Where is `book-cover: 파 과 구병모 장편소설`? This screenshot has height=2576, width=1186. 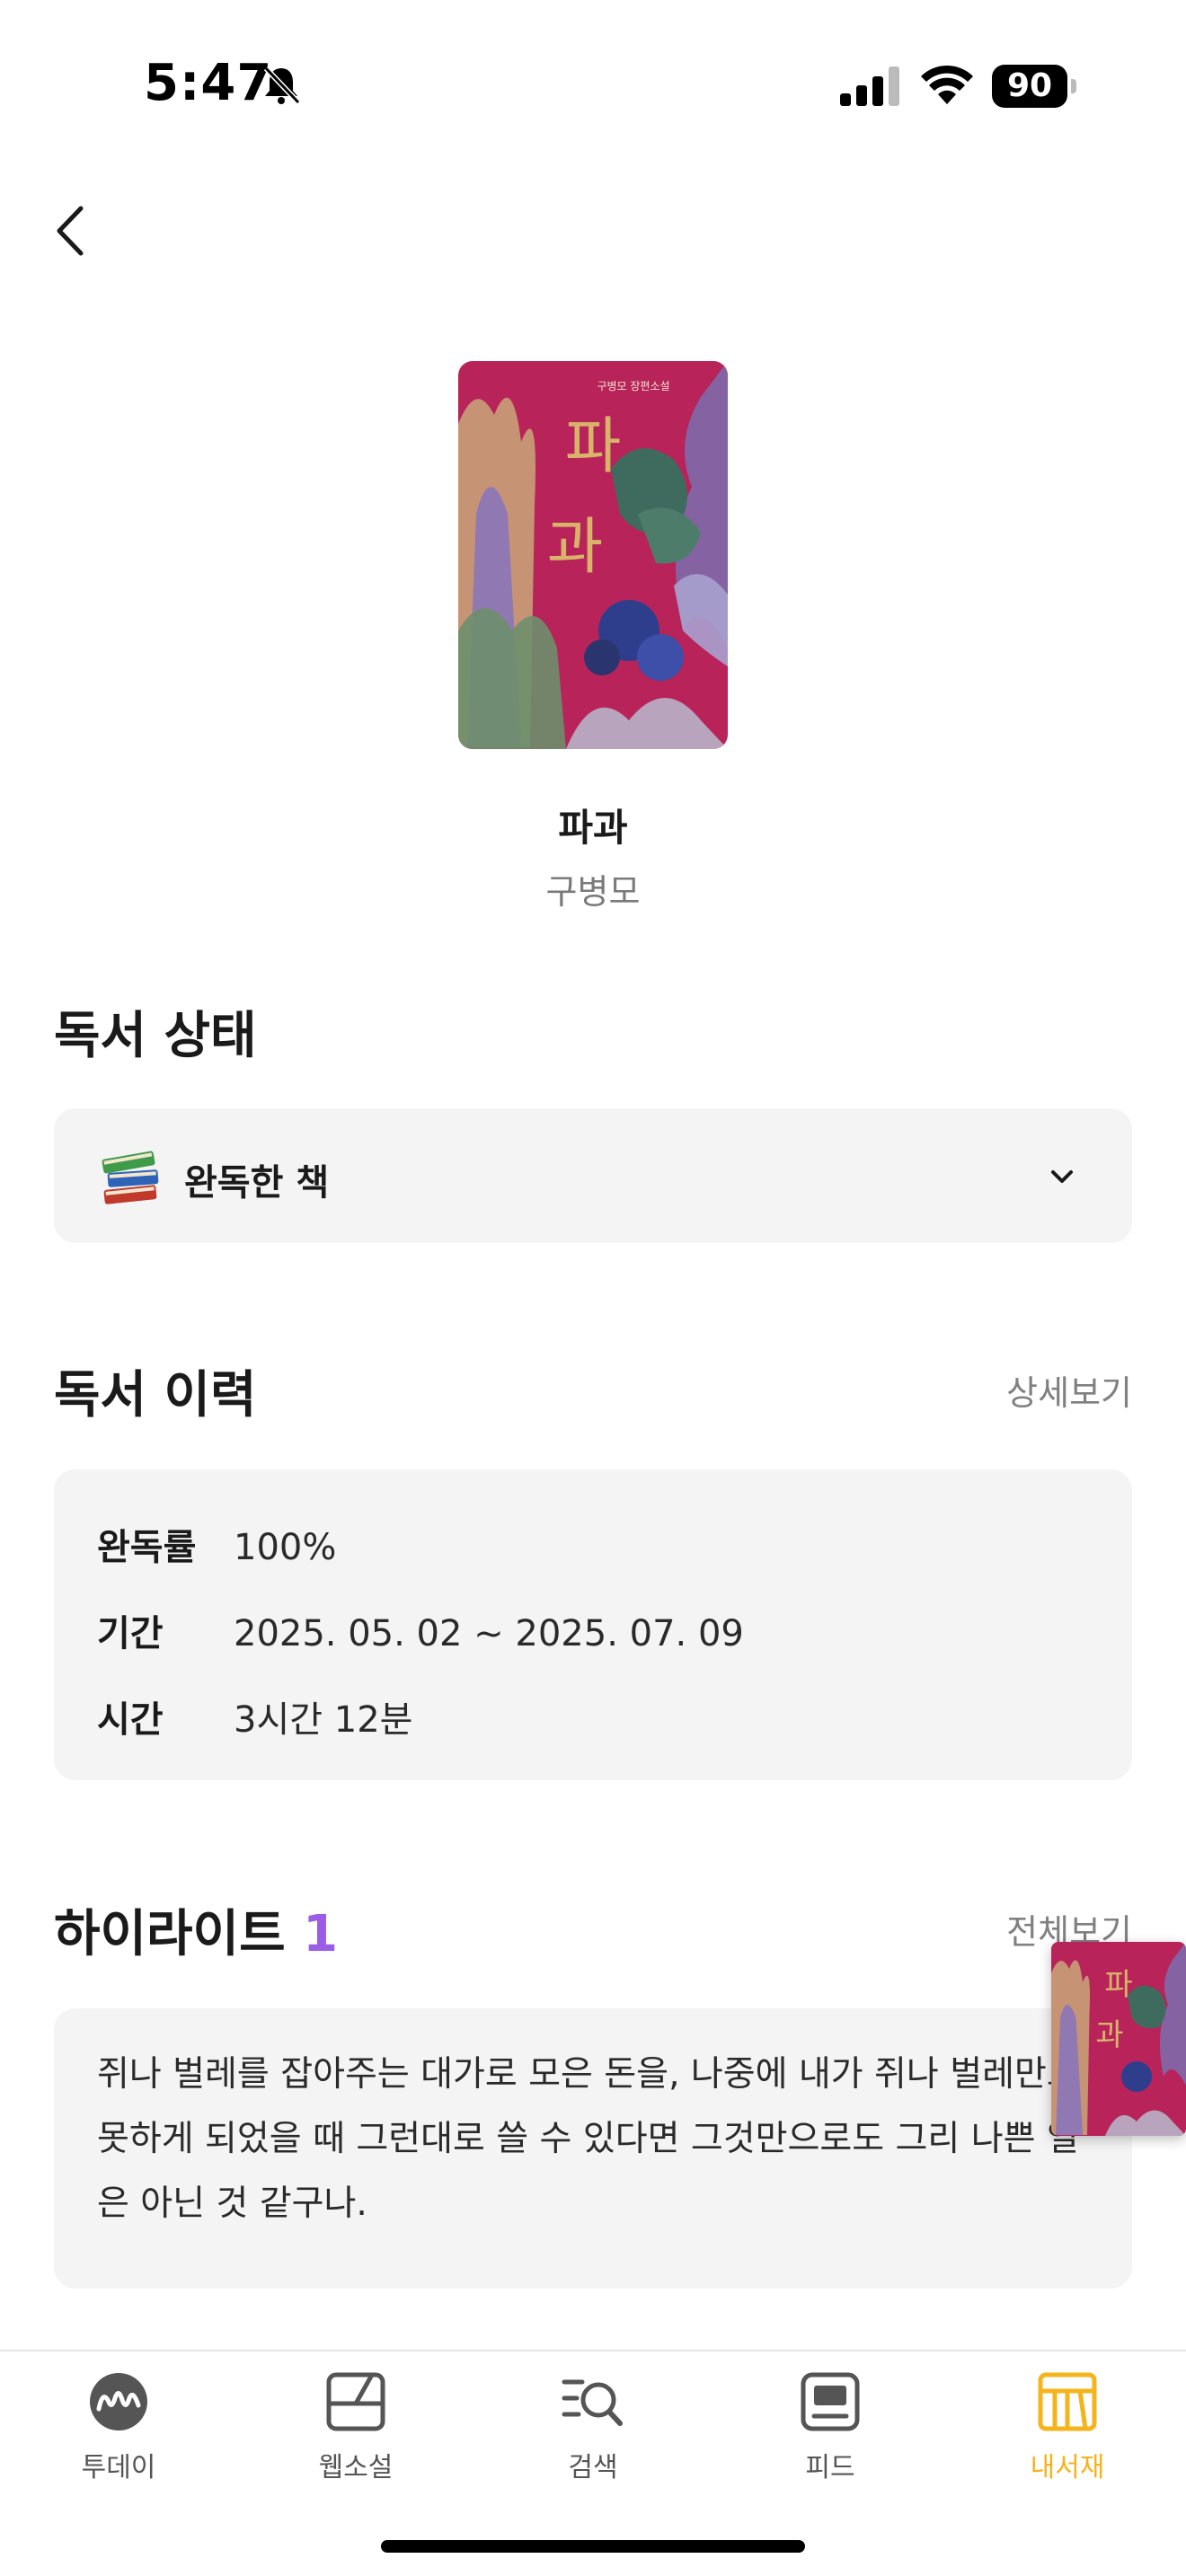
book-cover: 파 과 구병모 장편소설 is located at coordinates (593, 555).